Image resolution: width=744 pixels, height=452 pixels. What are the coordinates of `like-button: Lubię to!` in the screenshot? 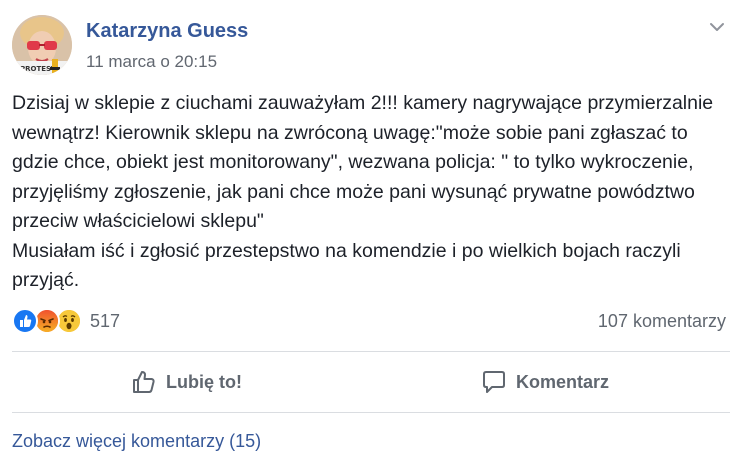 It's located at (186, 382).